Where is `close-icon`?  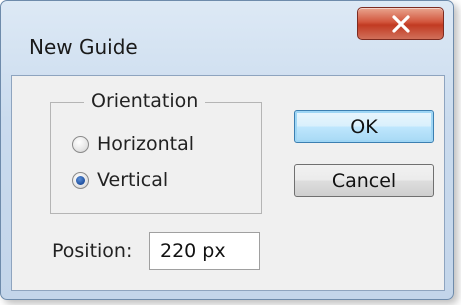 close-icon is located at coordinates (401, 24).